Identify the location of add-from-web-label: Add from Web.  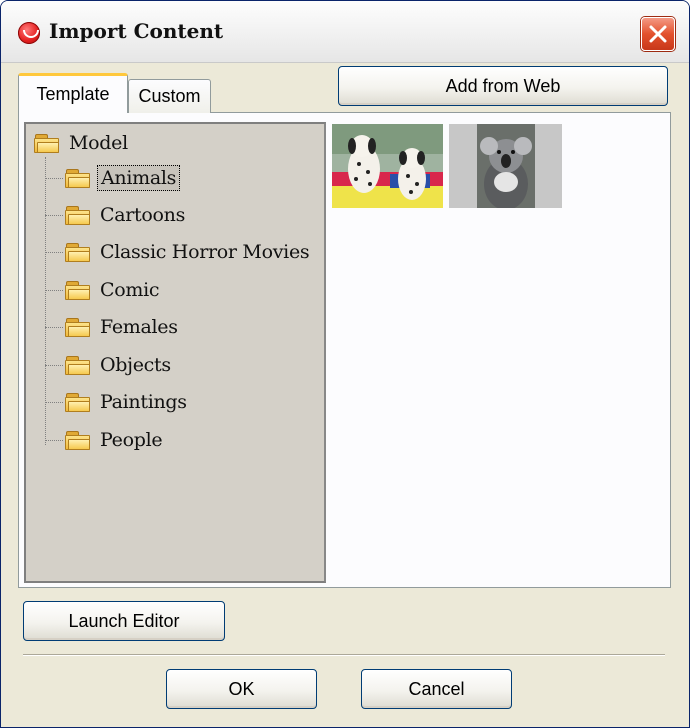
(503, 85).